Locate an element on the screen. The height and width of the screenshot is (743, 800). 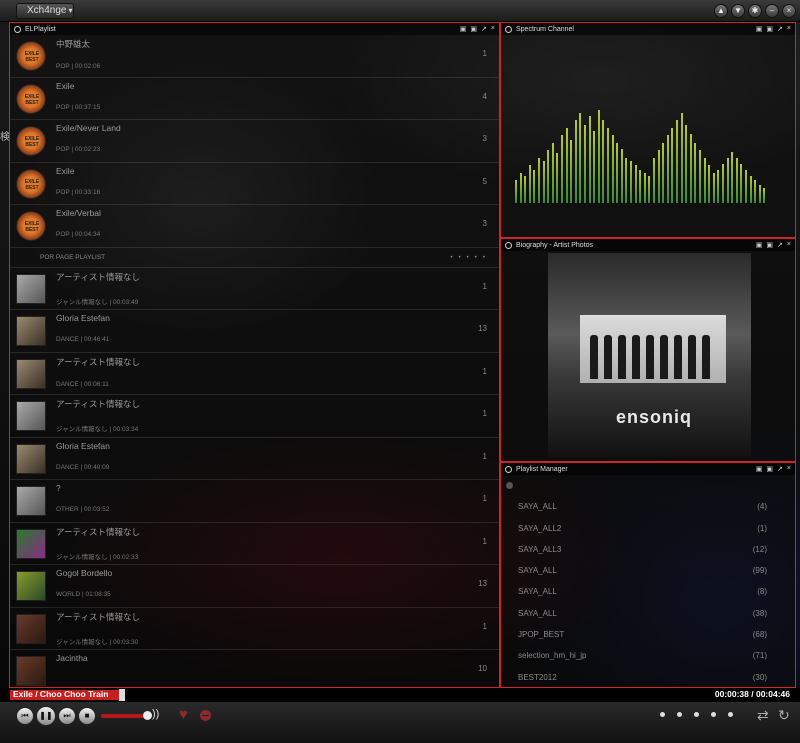
playlist-row: アーティスト情報なし ジャンル情報なし | 00:03:34 1 is located at coordinates (254, 416).